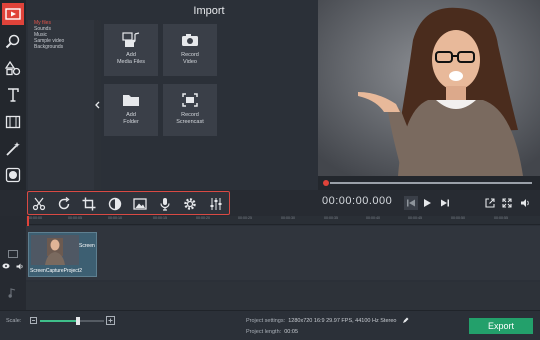  What do you see at coordinates (266, 321) in the screenshot?
I see `project-settings-label: Project settings:` at bounding box center [266, 321].